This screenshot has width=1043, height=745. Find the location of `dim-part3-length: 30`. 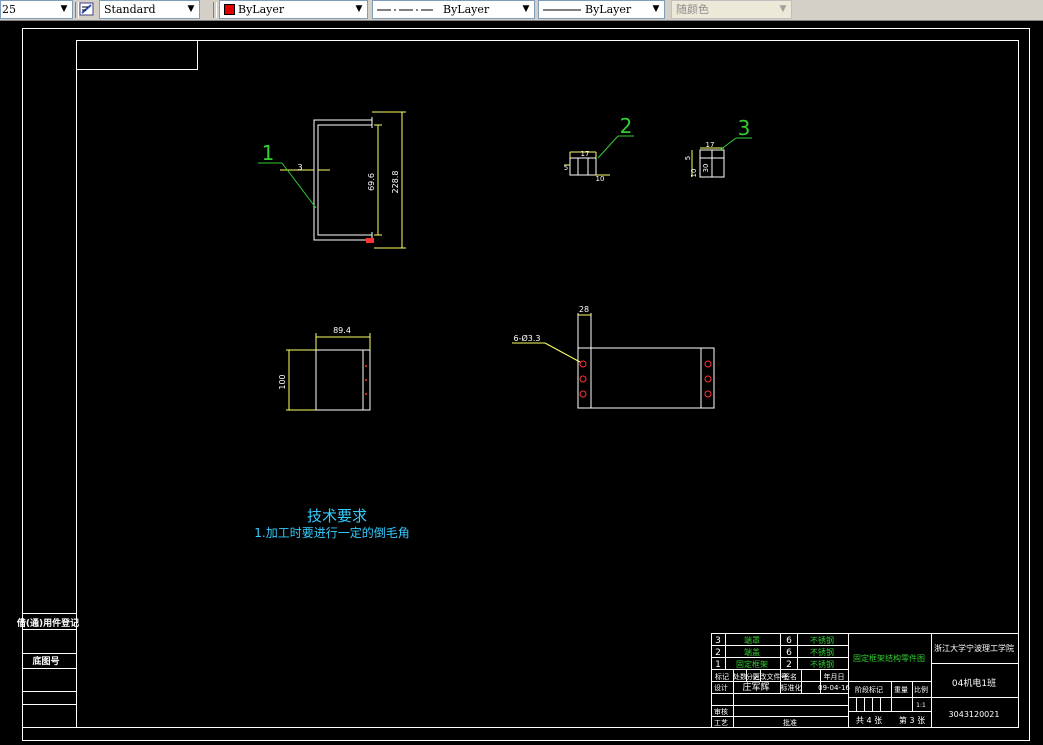

dim-part3-length: 30 is located at coordinates (706, 168).